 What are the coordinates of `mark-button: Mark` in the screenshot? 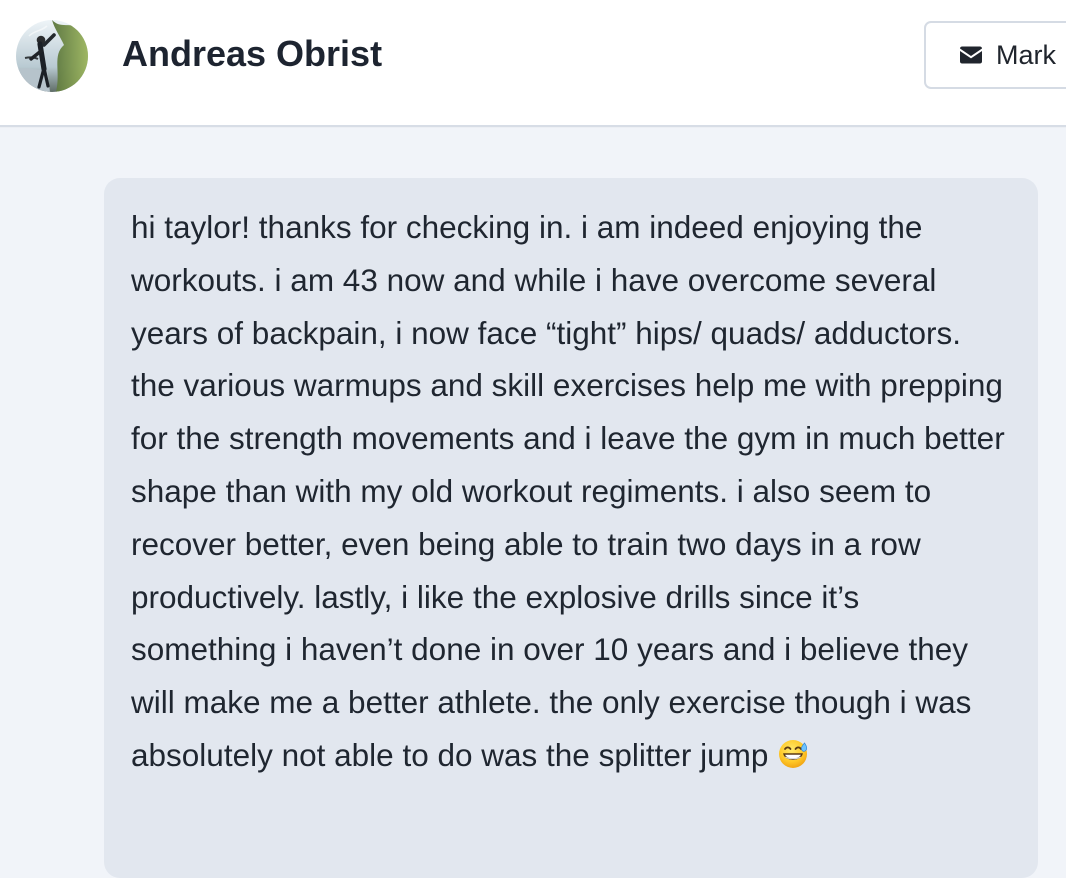 It's located at (995, 55).